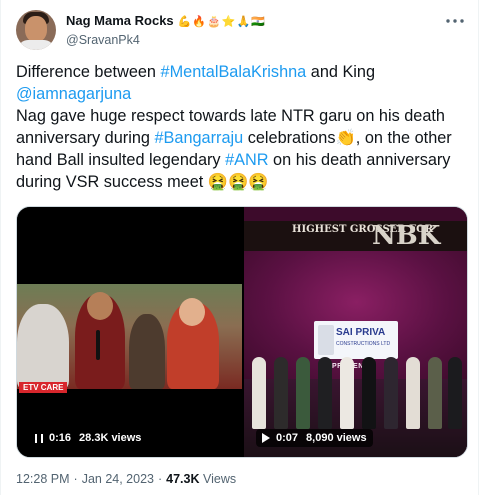 Image resolution: width=479 pixels, height=495 pixels. Describe the element at coordinates (341, 72) in the screenshot. I see `tweet-text-segment: and King` at that location.